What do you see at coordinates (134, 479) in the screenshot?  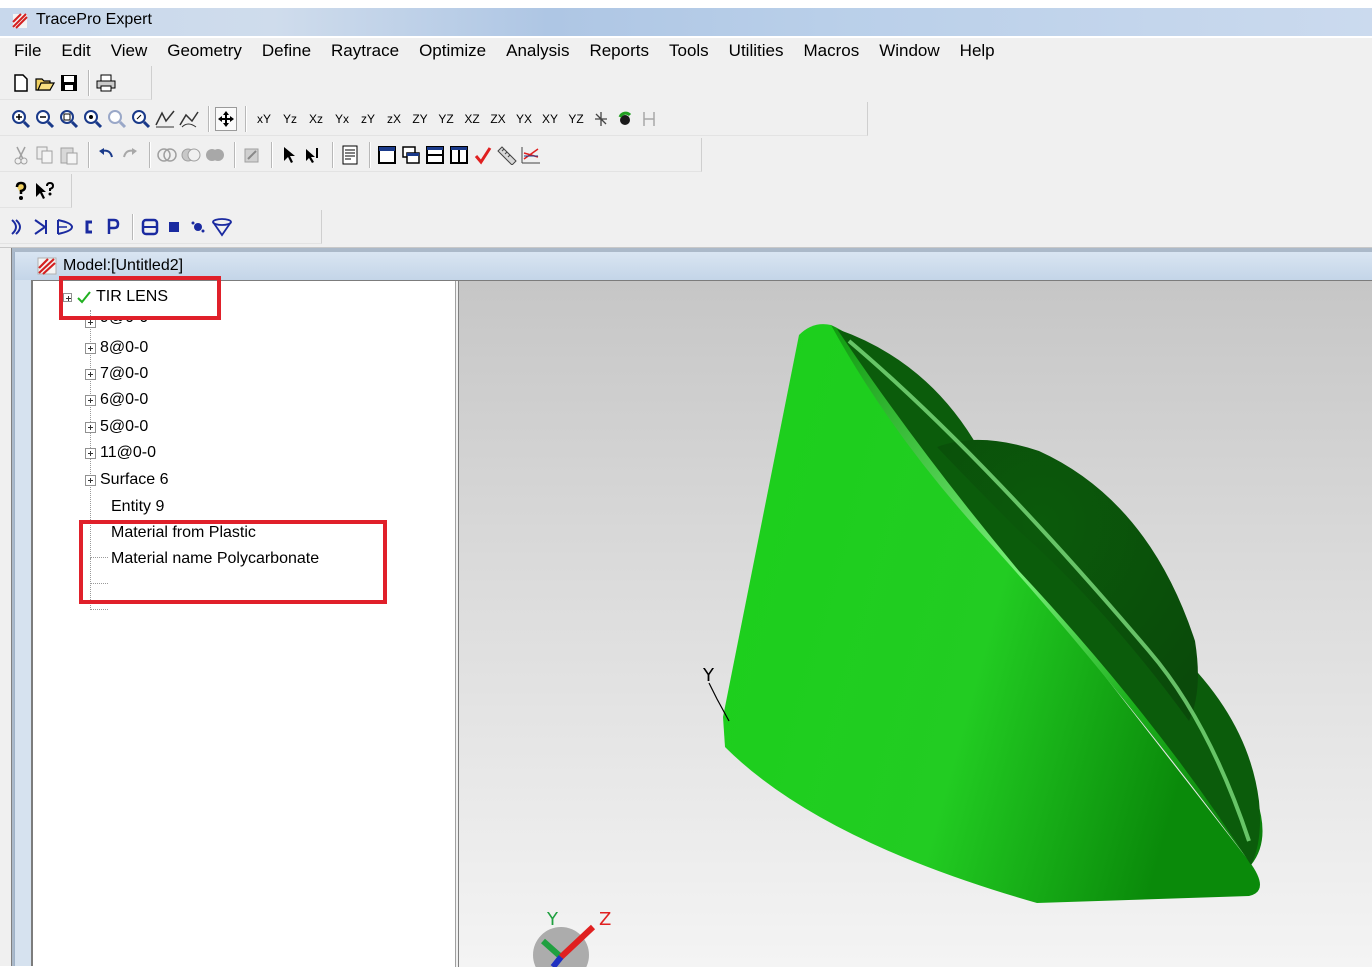 I see `tree-node-label: Surface 6` at bounding box center [134, 479].